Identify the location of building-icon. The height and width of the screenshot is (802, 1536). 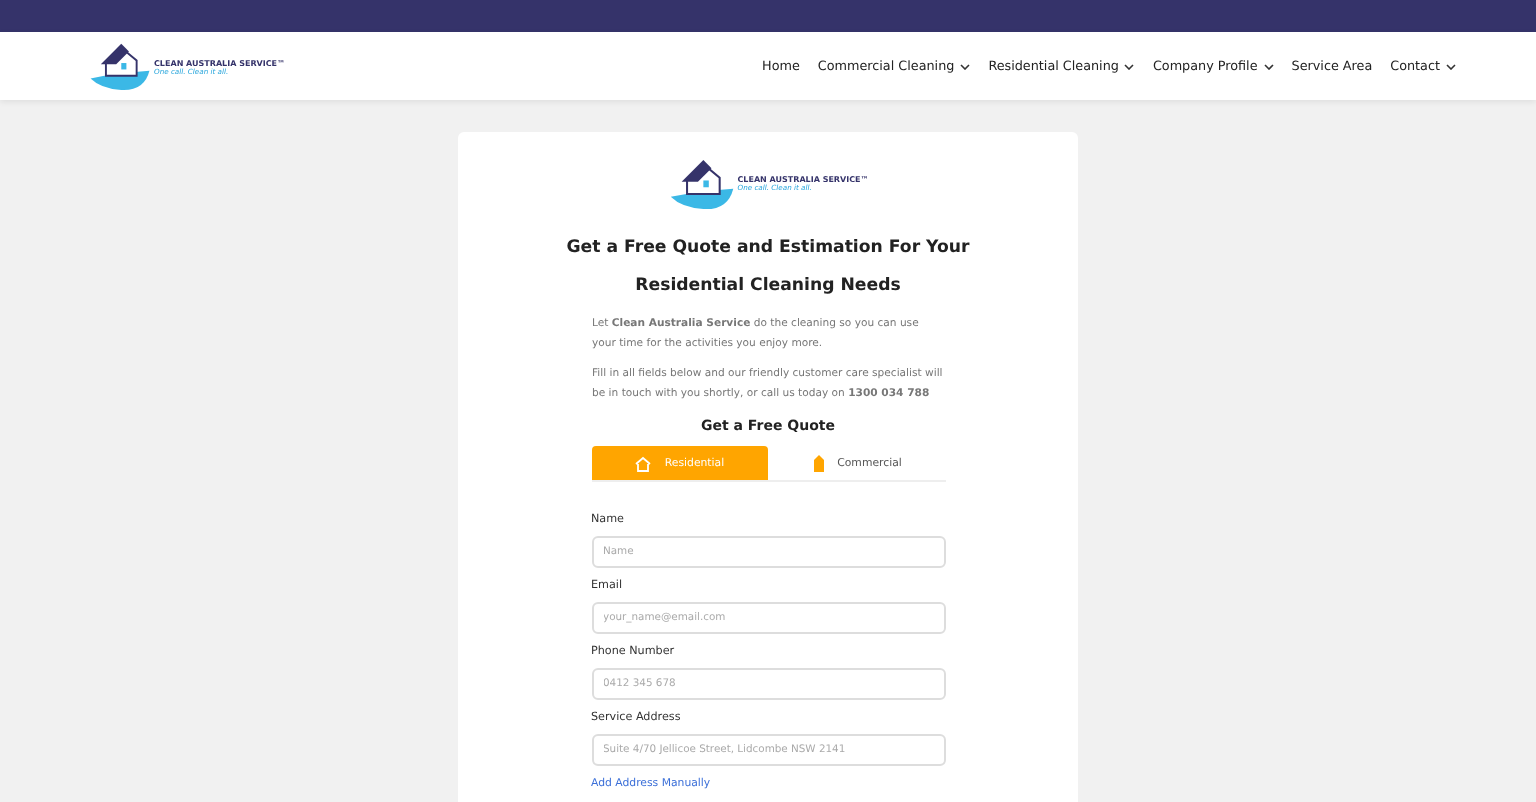
(818, 463).